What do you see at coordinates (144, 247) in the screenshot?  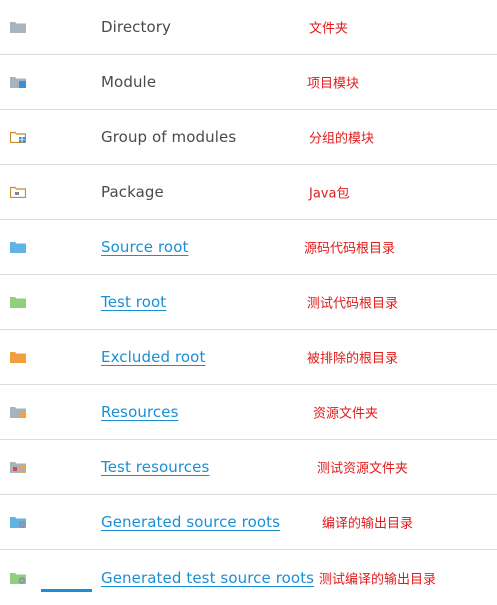 I see `source-root-link: Source root` at bounding box center [144, 247].